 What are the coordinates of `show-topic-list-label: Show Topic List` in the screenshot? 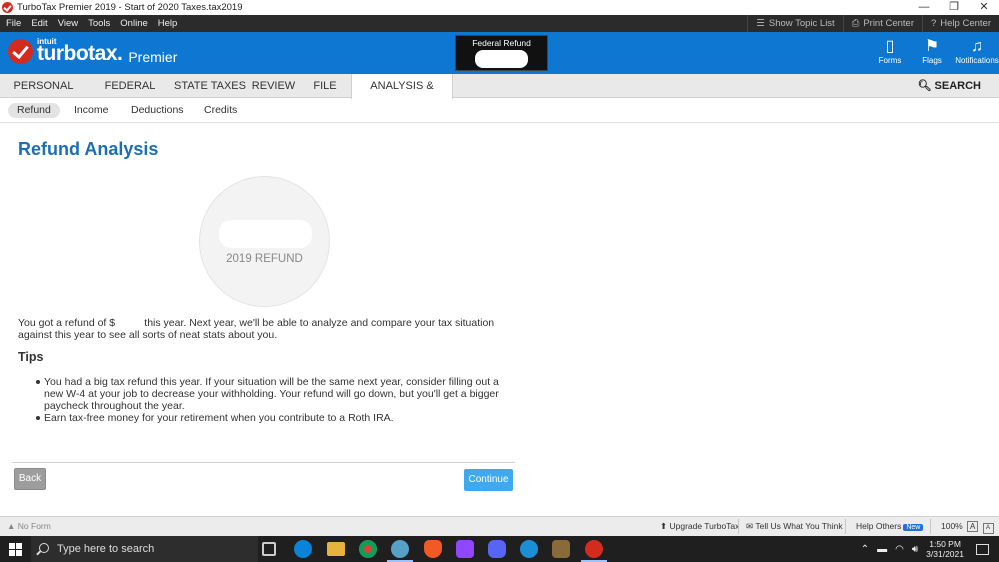 It's located at (801, 23).